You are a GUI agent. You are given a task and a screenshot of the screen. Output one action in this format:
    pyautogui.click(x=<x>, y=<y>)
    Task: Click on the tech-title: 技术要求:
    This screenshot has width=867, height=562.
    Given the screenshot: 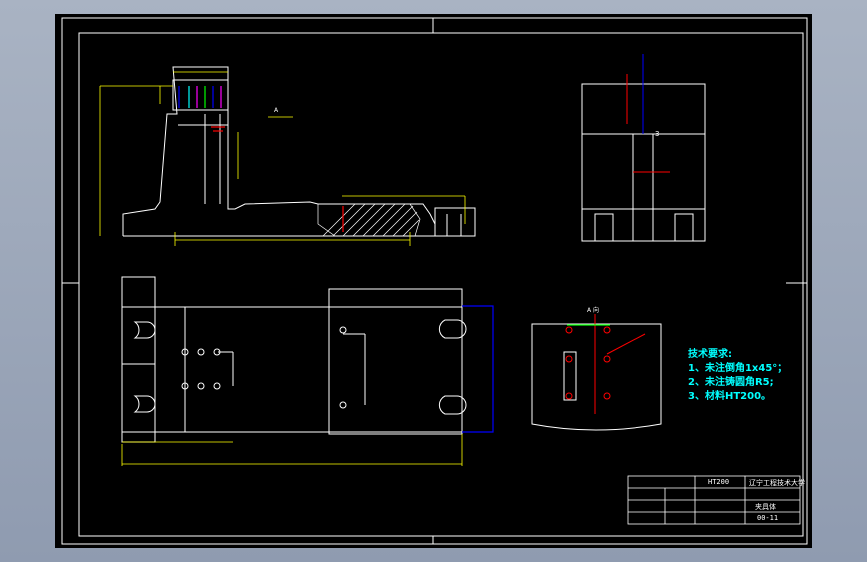 What is the action you would take?
    pyautogui.click(x=710, y=354)
    